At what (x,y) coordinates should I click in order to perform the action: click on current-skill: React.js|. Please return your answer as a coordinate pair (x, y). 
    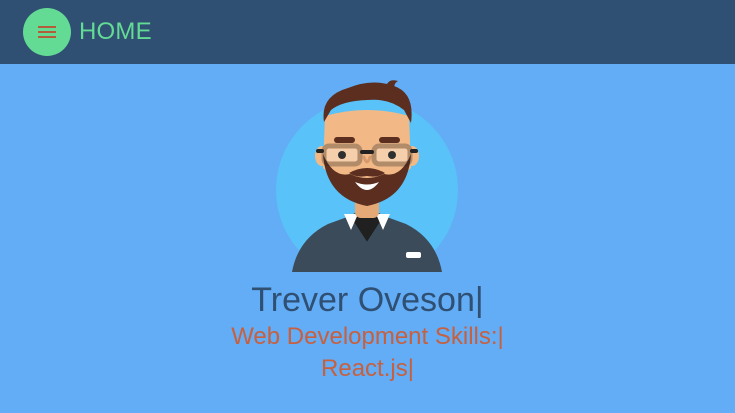
    Looking at the image, I should click on (367, 369).